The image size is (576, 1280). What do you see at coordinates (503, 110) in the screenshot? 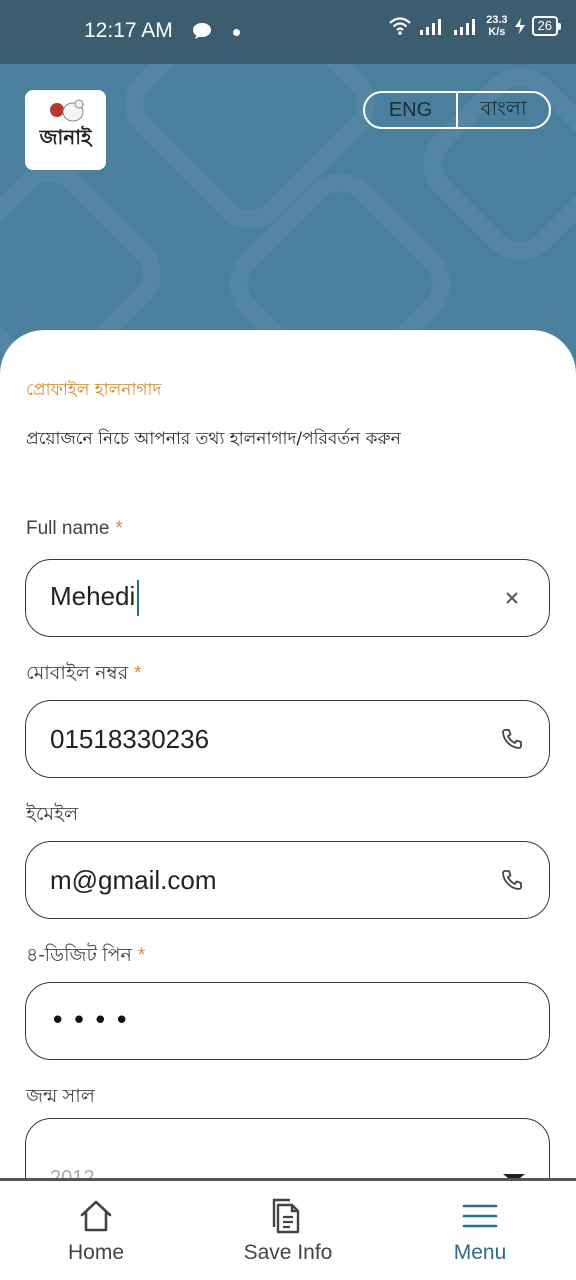
I see `lang-bangla-button: বাংলা` at bounding box center [503, 110].